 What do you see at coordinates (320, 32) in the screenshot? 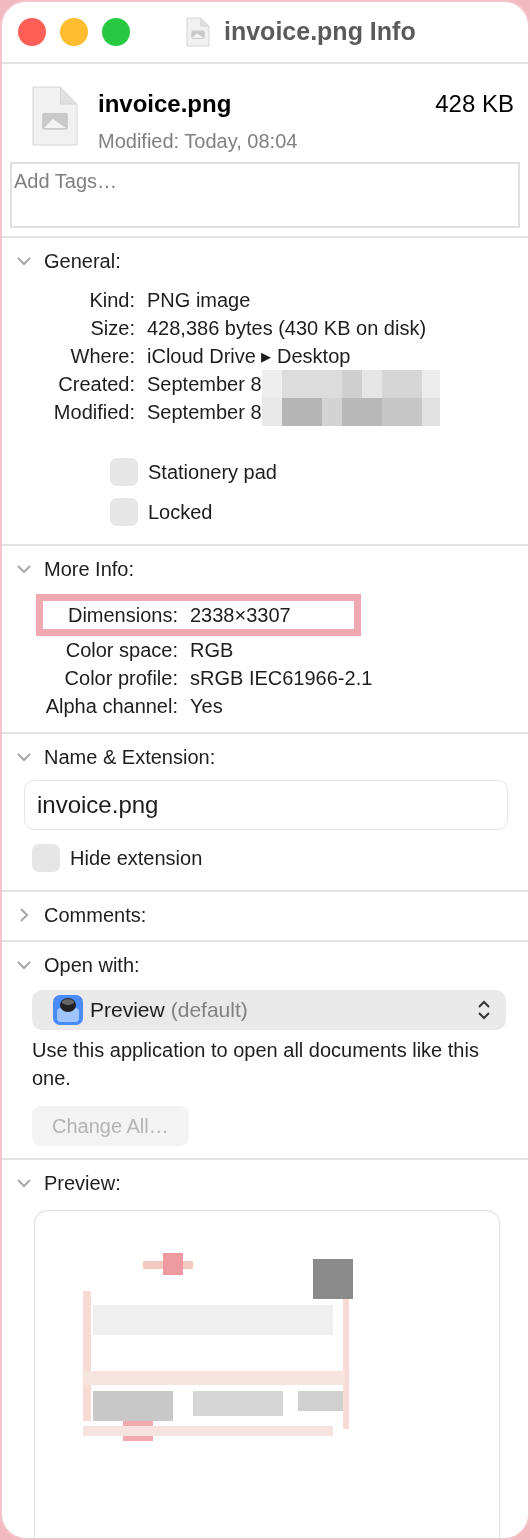
I see `window-title: invoice.png Info` at bounding box center [320, 32].